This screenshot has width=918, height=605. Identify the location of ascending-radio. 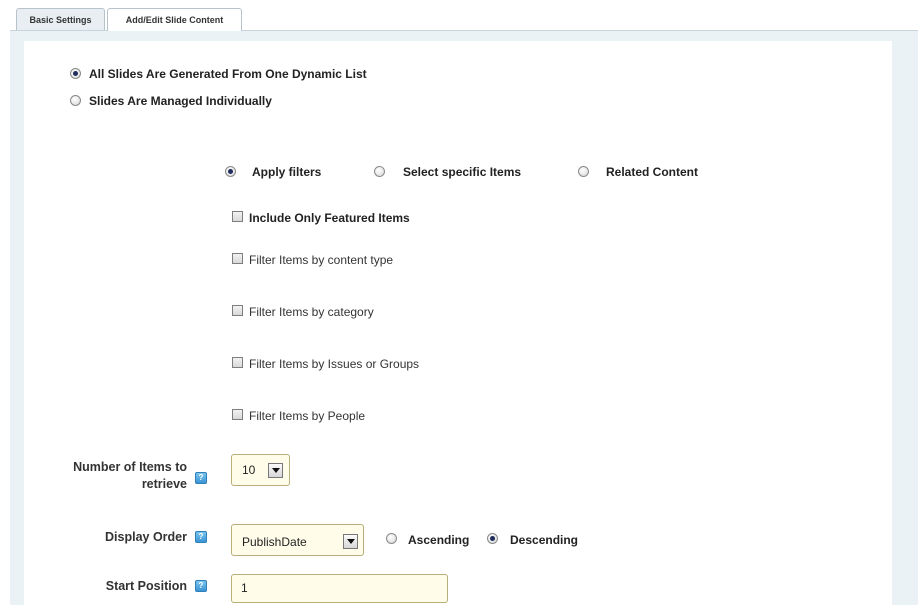
(391, 538).